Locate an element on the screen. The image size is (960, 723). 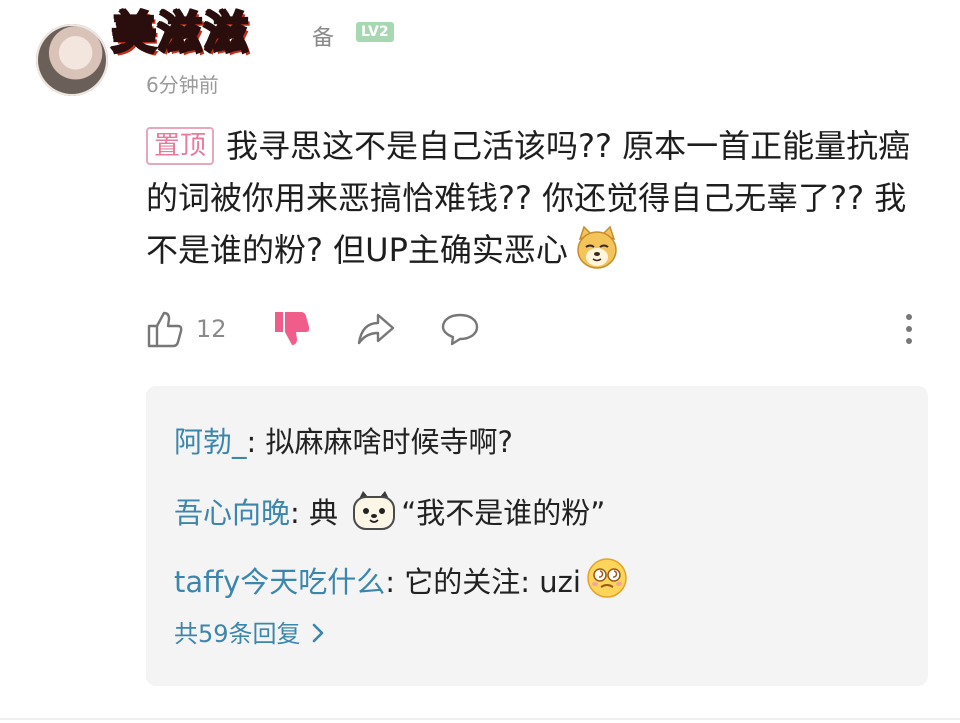
reply-bubble-icon is located at coordinates (460, 329).